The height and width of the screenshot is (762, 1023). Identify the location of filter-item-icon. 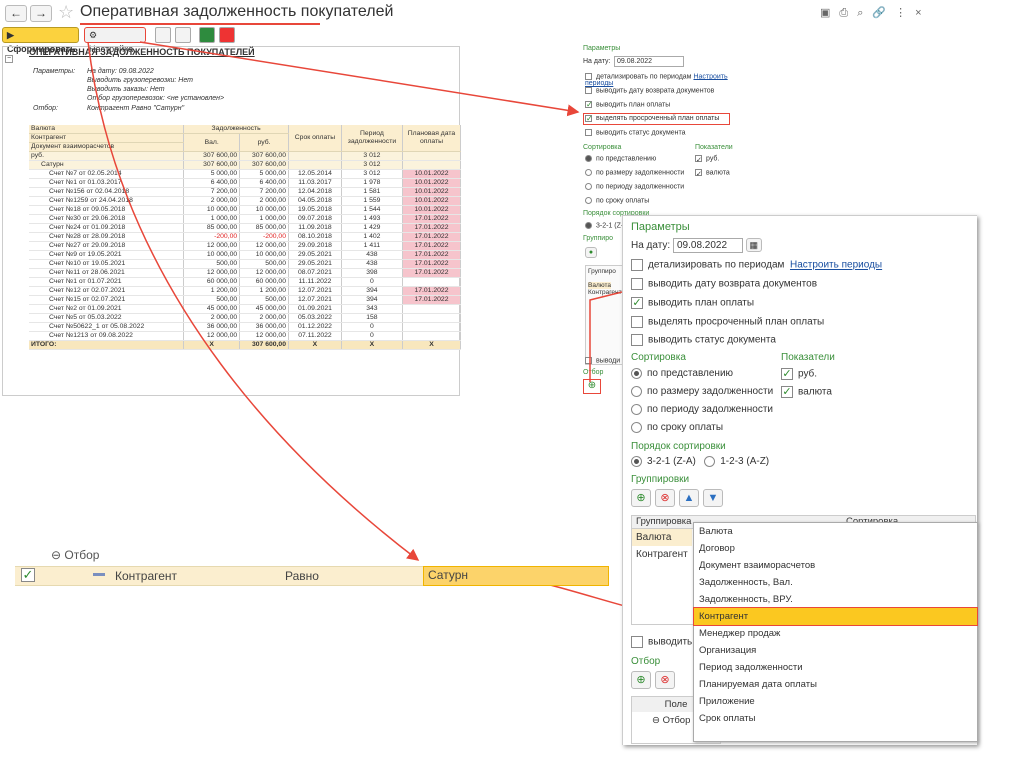
(99, 574).